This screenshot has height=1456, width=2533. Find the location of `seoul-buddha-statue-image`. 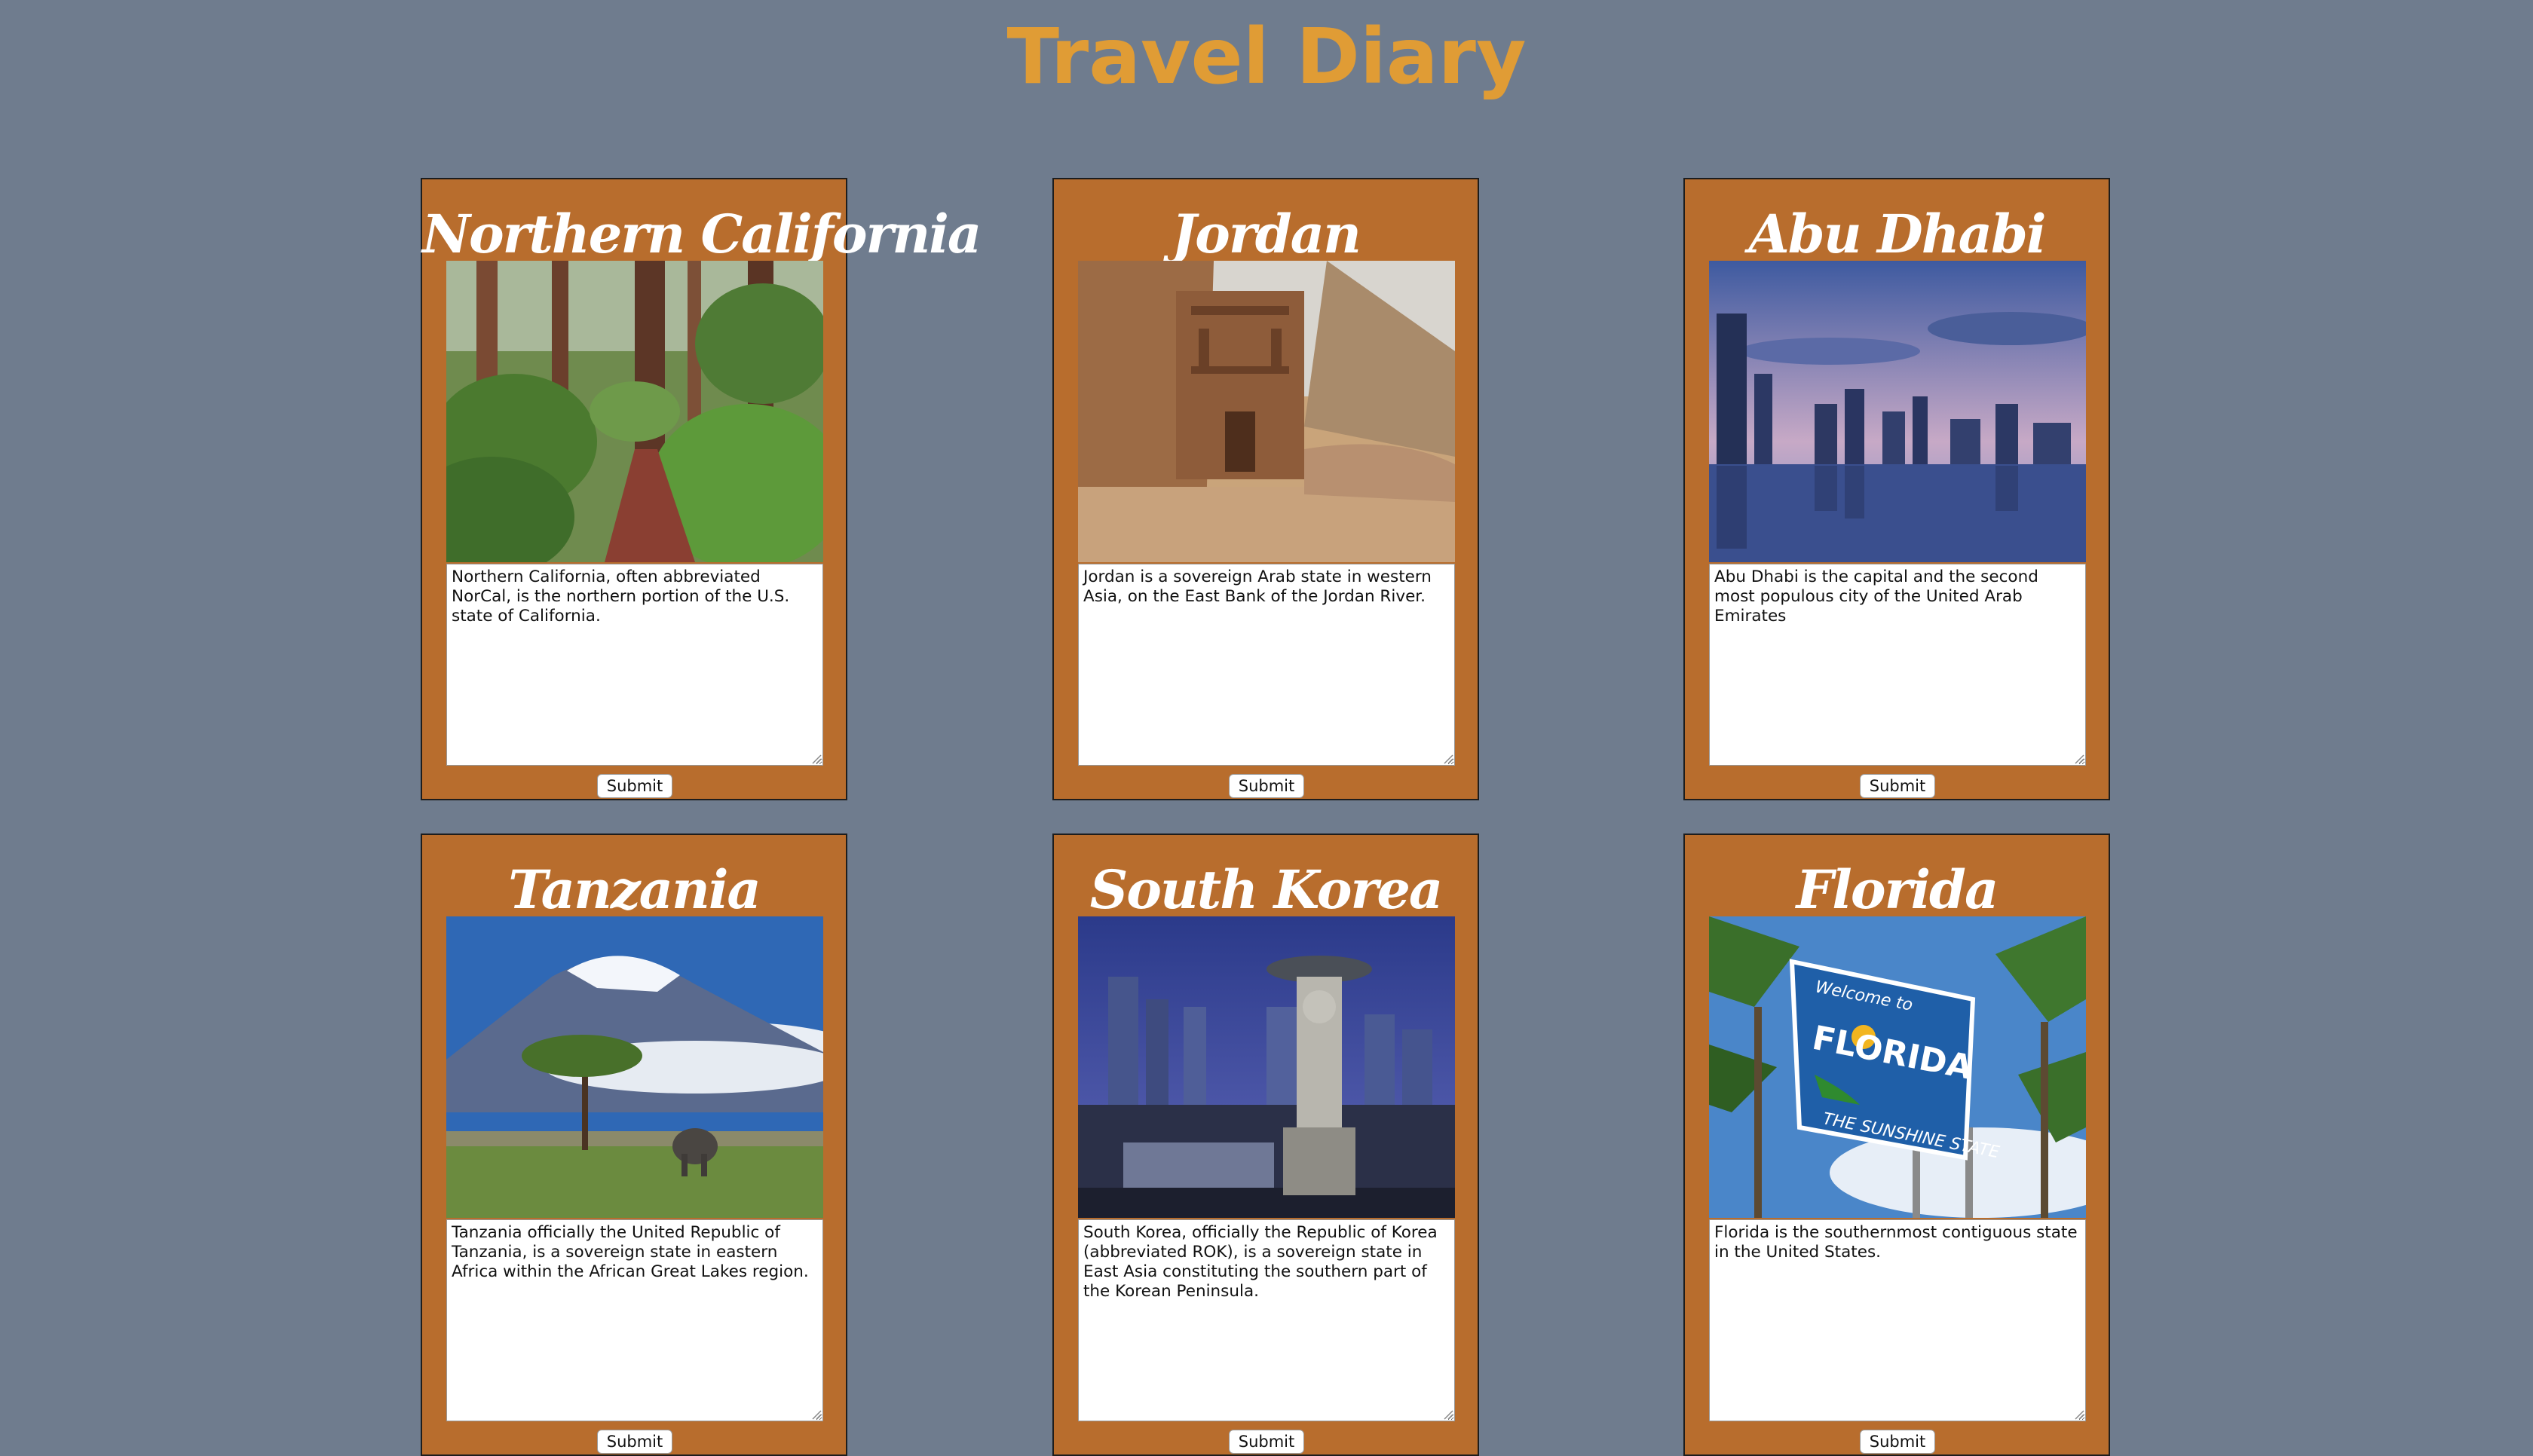

seoul-buddha-statue-image is located at coordinates (1266, 1067).